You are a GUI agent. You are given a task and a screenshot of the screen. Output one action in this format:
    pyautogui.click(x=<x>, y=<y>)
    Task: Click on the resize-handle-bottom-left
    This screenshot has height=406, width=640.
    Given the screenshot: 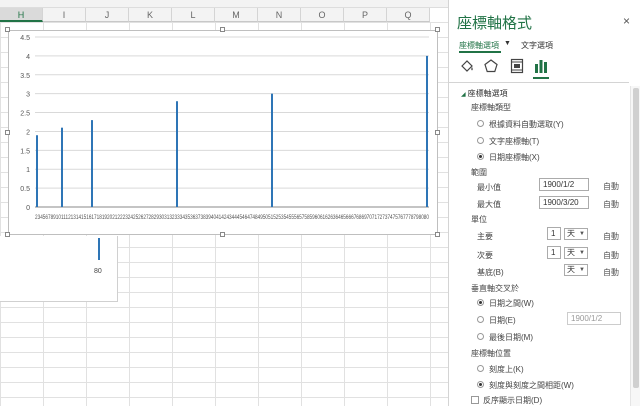 What is the action you would take?
    pyautogui.click(x=7, y=234)
    